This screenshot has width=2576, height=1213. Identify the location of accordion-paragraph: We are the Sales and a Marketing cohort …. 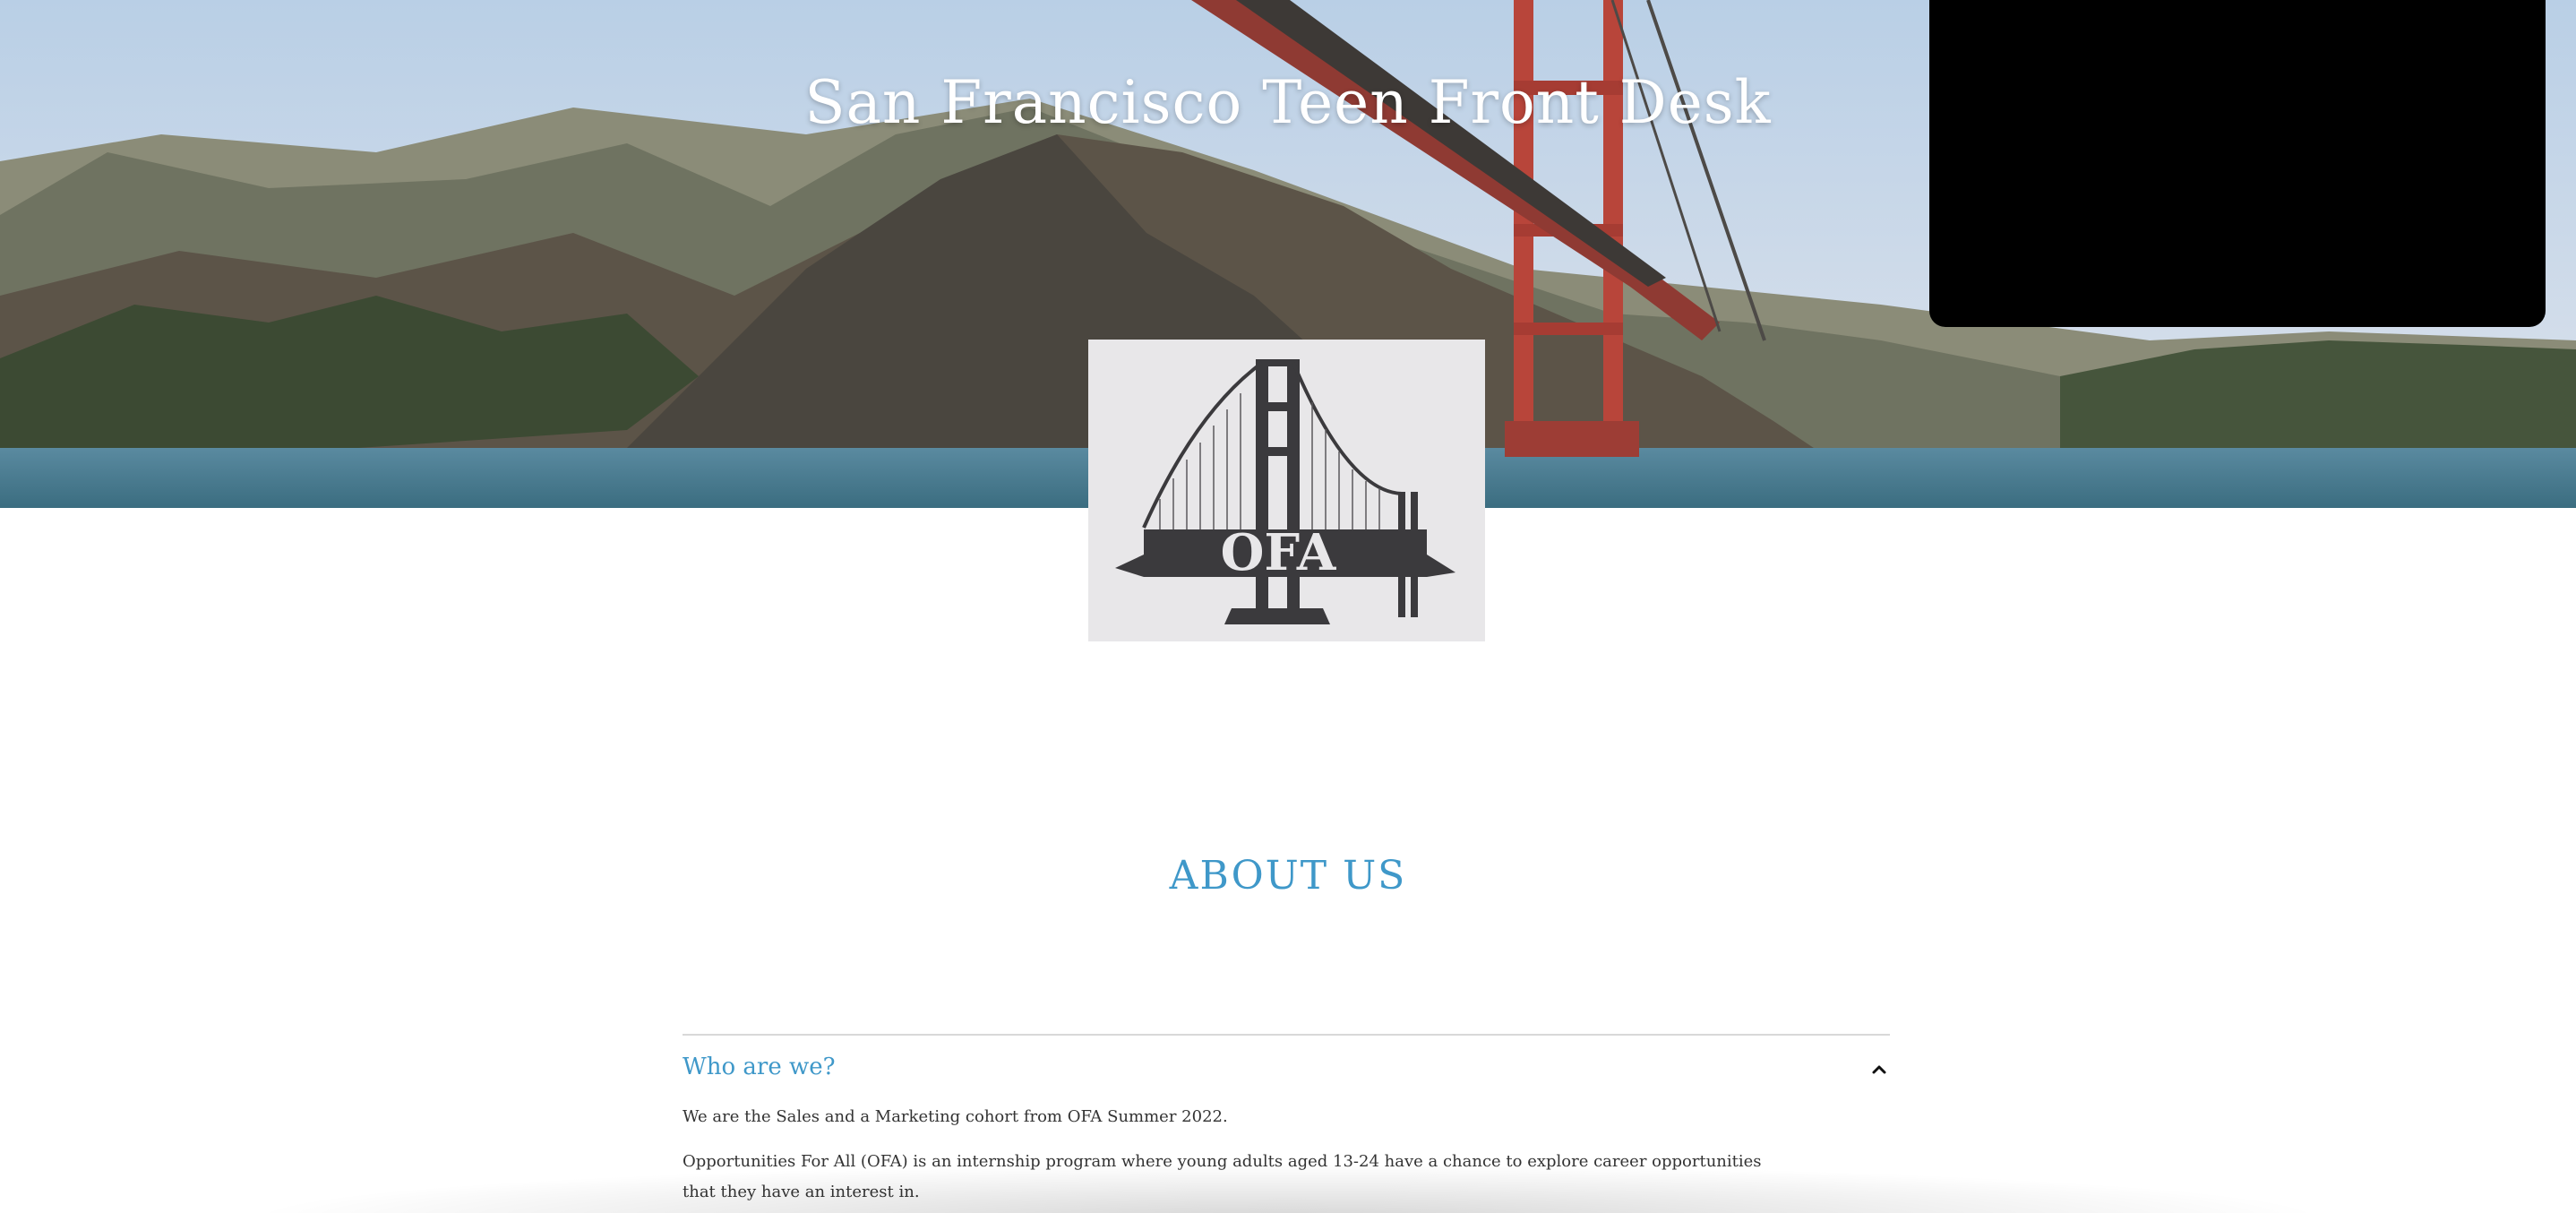
(955, 1117).